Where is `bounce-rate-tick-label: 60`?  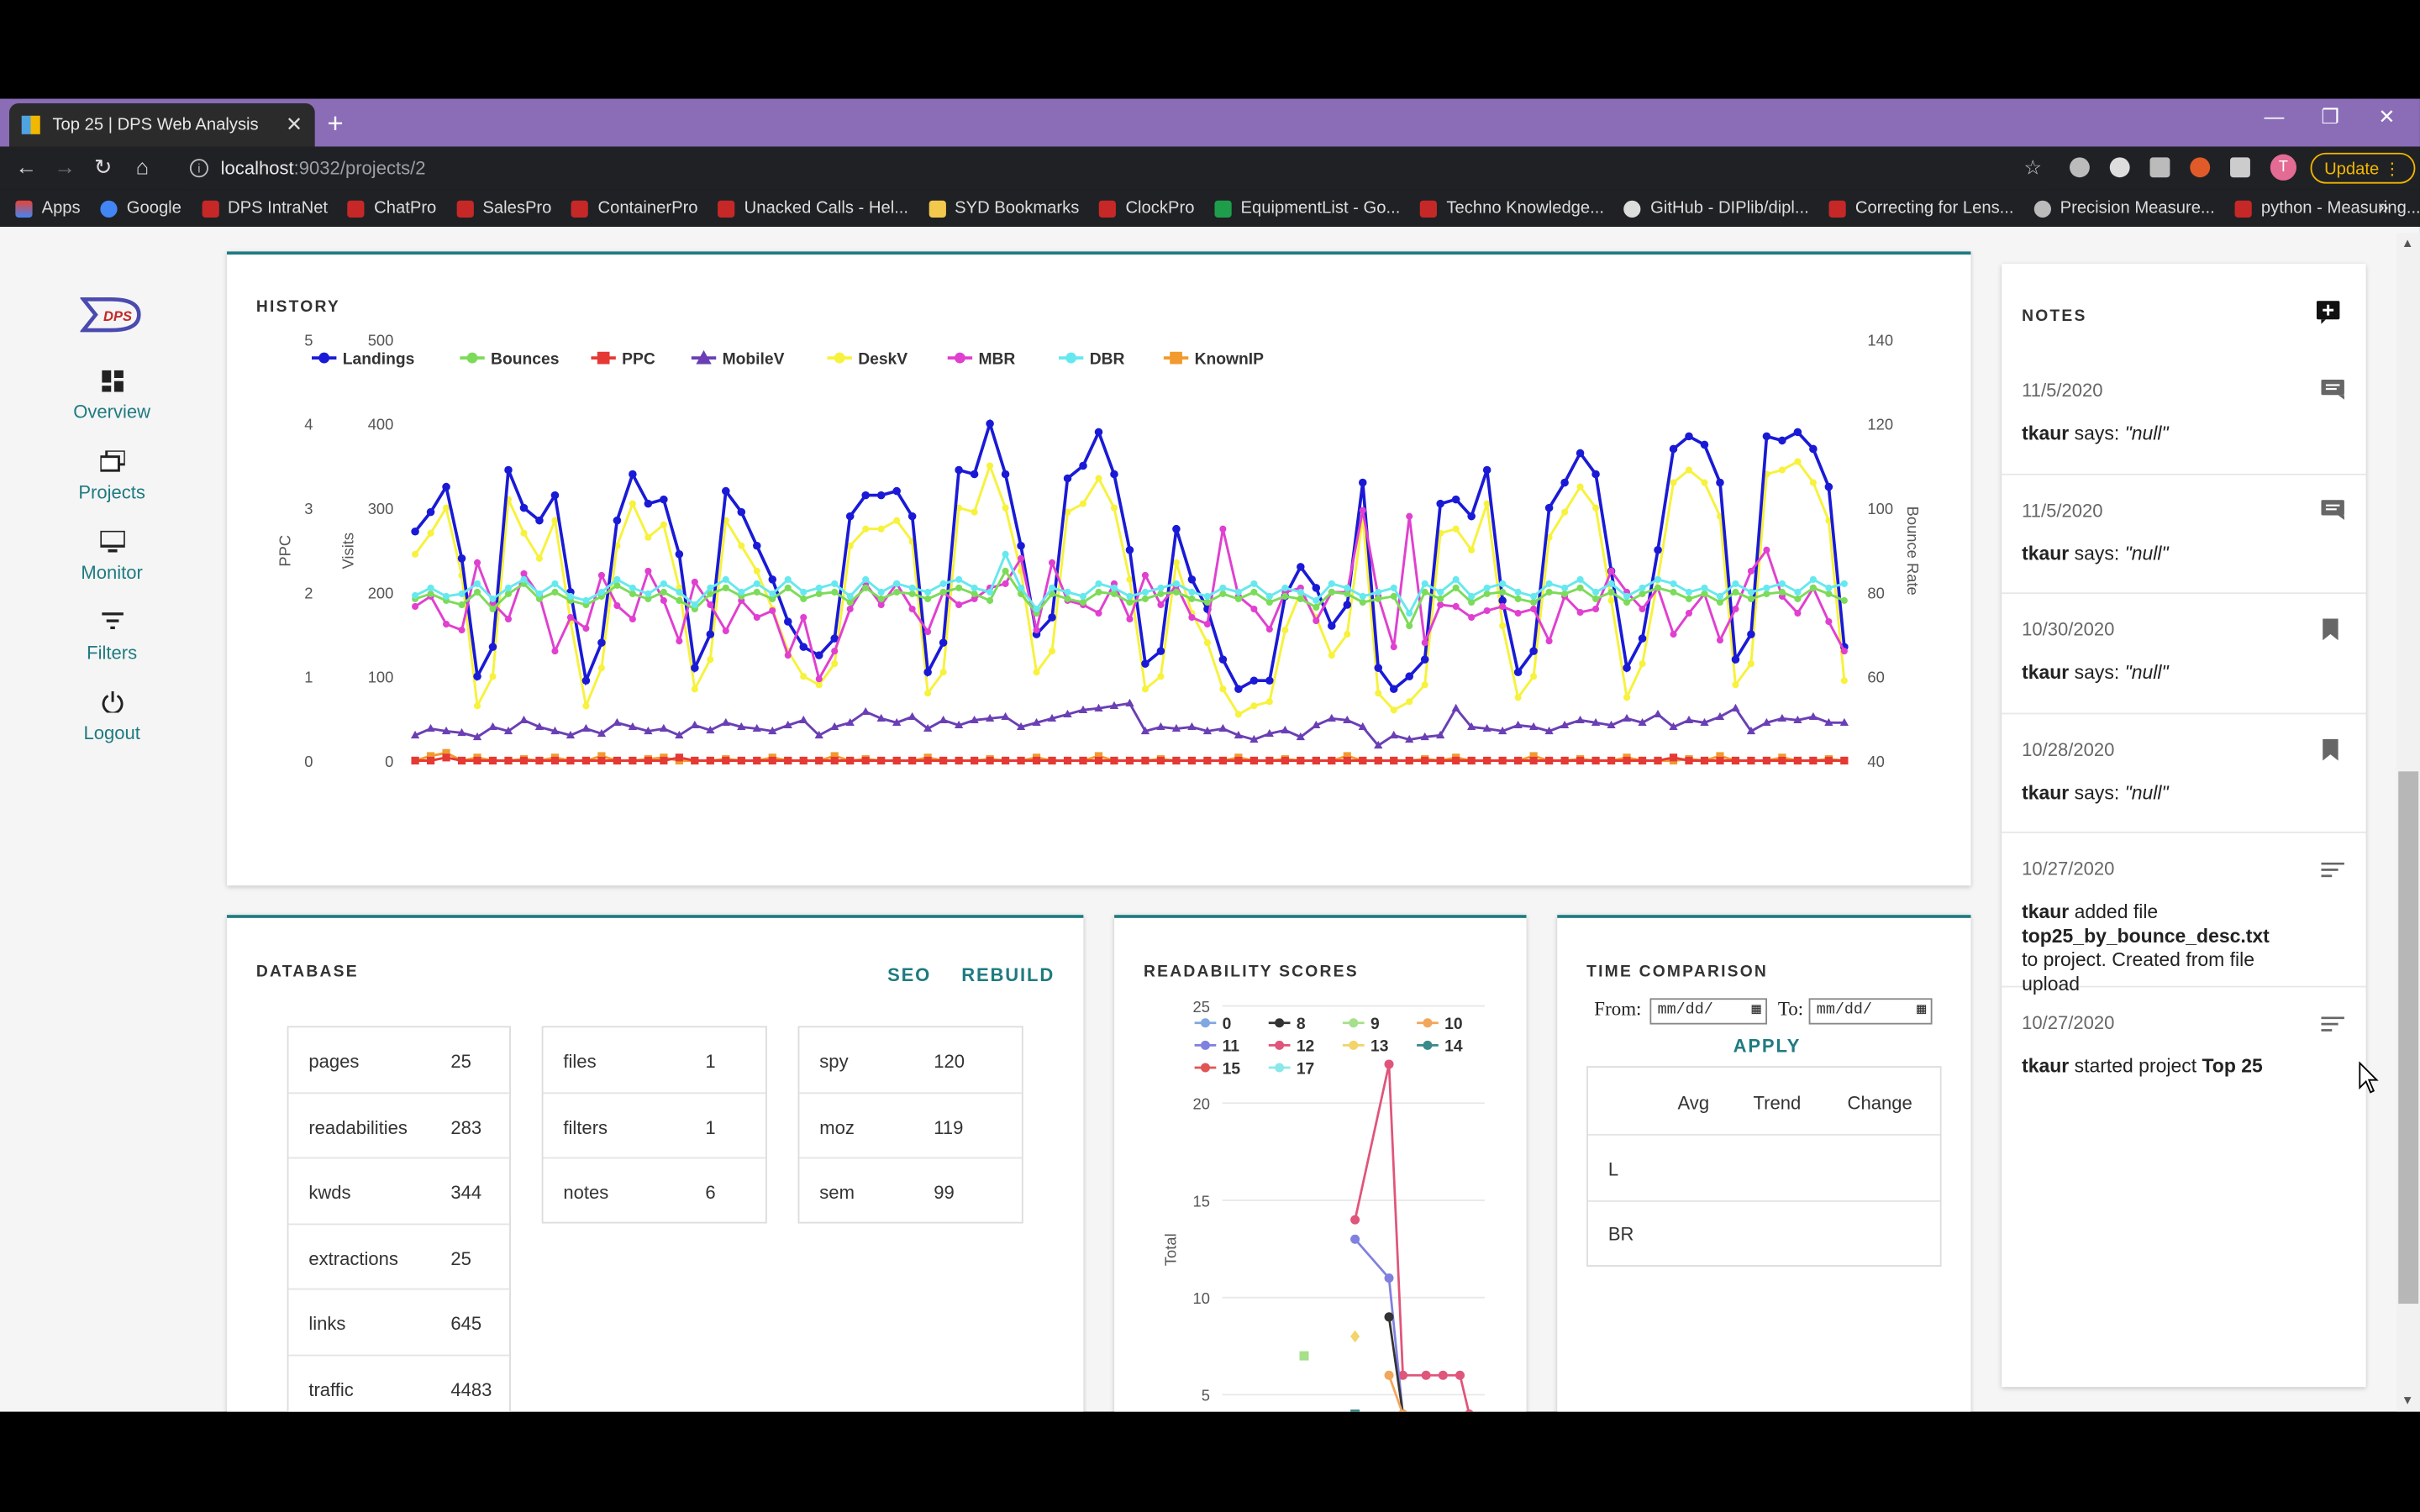
bounce-rate-tick-label: 60 is located at coordinates (1875, 677).